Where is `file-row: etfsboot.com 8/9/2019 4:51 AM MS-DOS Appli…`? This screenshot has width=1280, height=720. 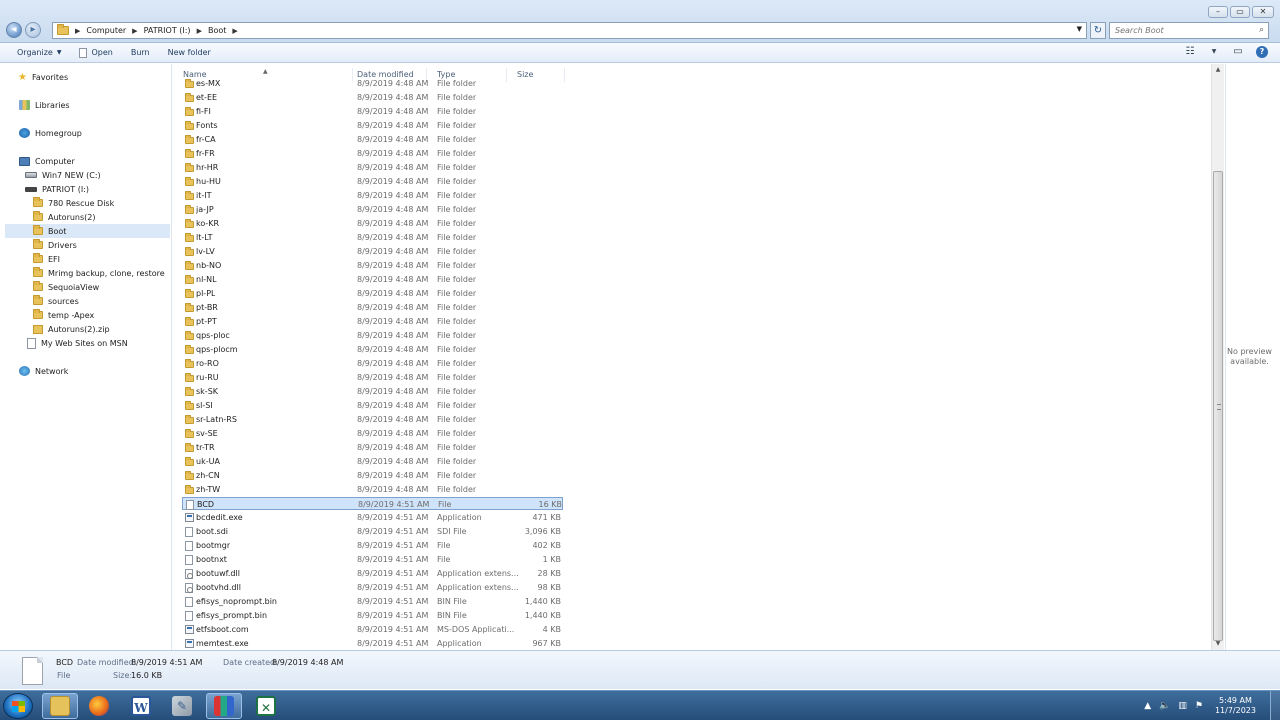 file-row: etfsboot.com 8/9/2019 4:51 AM MS-DOS Appli… is located at coordinates (372, 629).